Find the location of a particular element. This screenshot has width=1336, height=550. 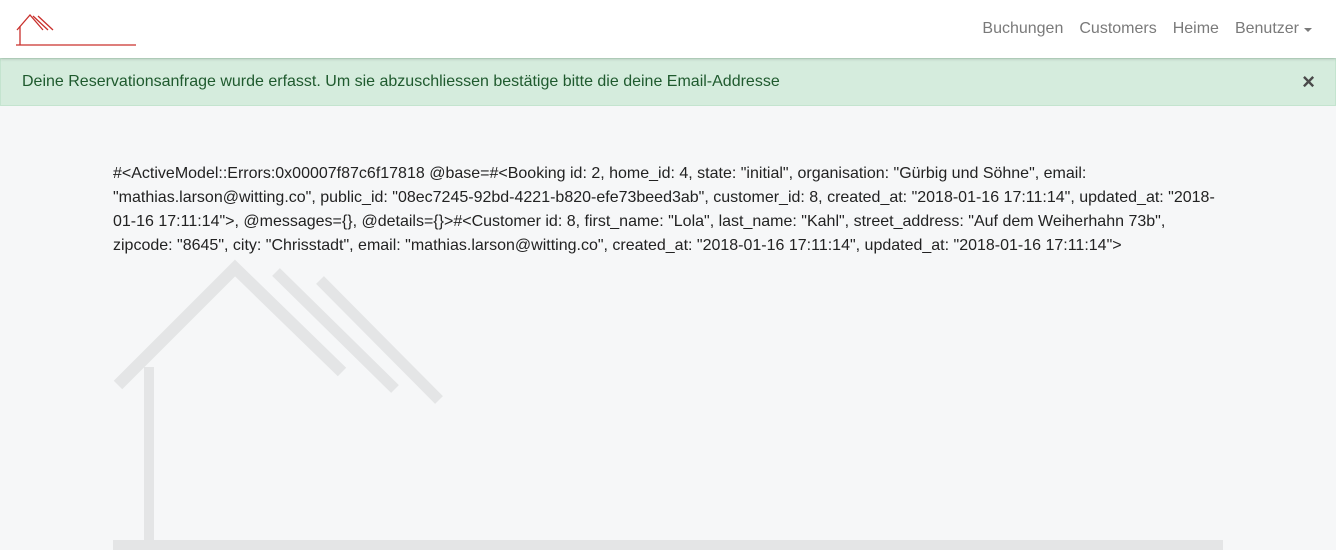

nav-dropdown-benutzer: Benutzer is located at coordinates (1273, 29).